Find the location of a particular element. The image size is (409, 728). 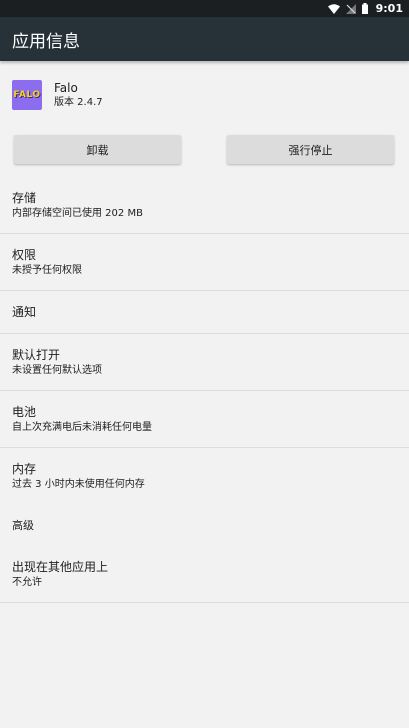

setting-title: 内存 is located at coordinates (24, 468).